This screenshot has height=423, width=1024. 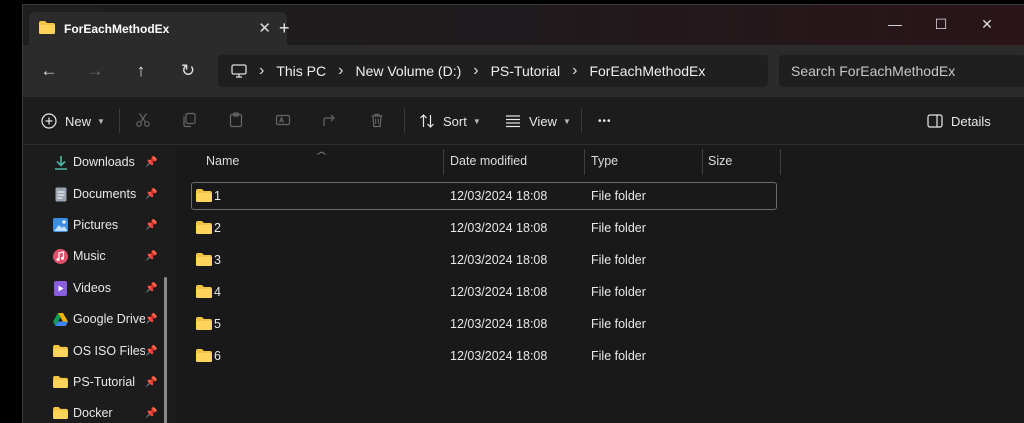 What do you see at coordinates (113, 256) in the screenshot?
I see `sidebar-item-music: Music 📌` at bounding box center [113, 256].